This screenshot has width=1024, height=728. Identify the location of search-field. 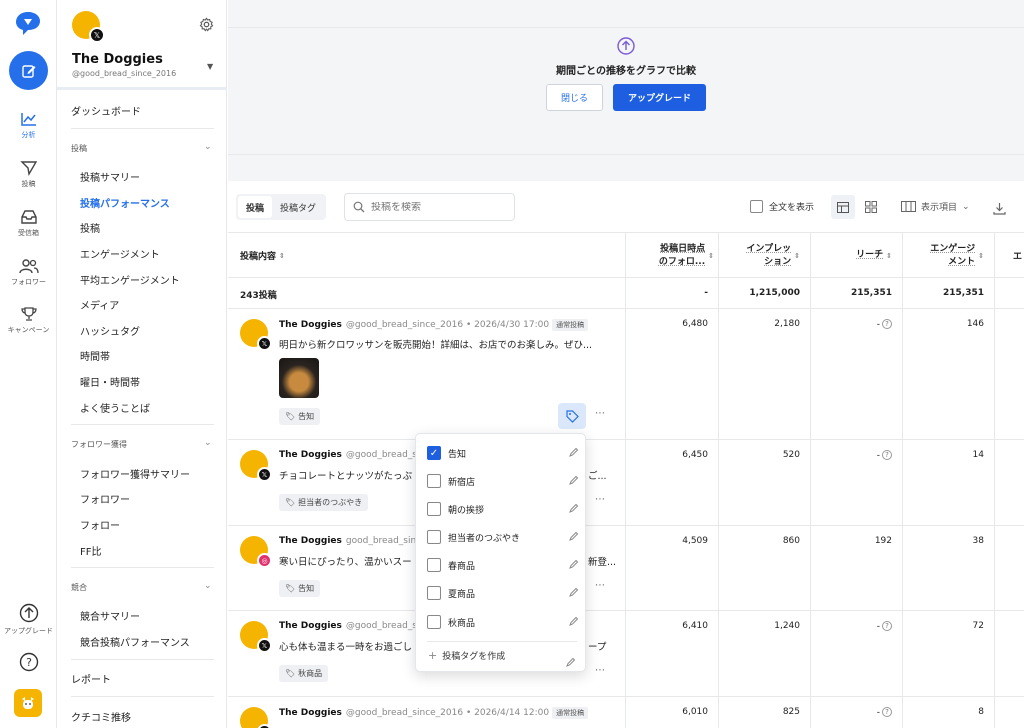
(429, 207).